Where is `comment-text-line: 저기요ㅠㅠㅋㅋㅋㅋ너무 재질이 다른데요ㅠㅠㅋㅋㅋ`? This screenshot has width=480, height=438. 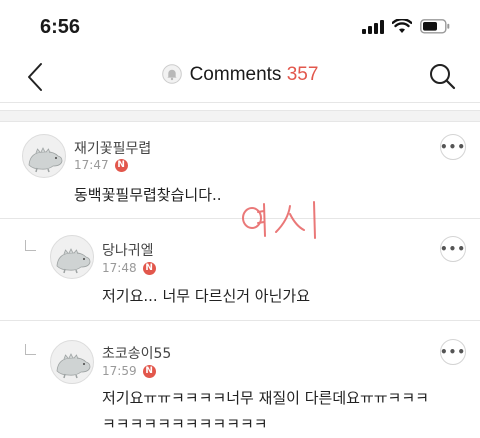 comment-text-line: 저기요ㅠㅠㅋㅋㅋㅋ너무 재질이 다른데요ㅠㅠㅋㅋㅋ is located at coordinates (265, 398).